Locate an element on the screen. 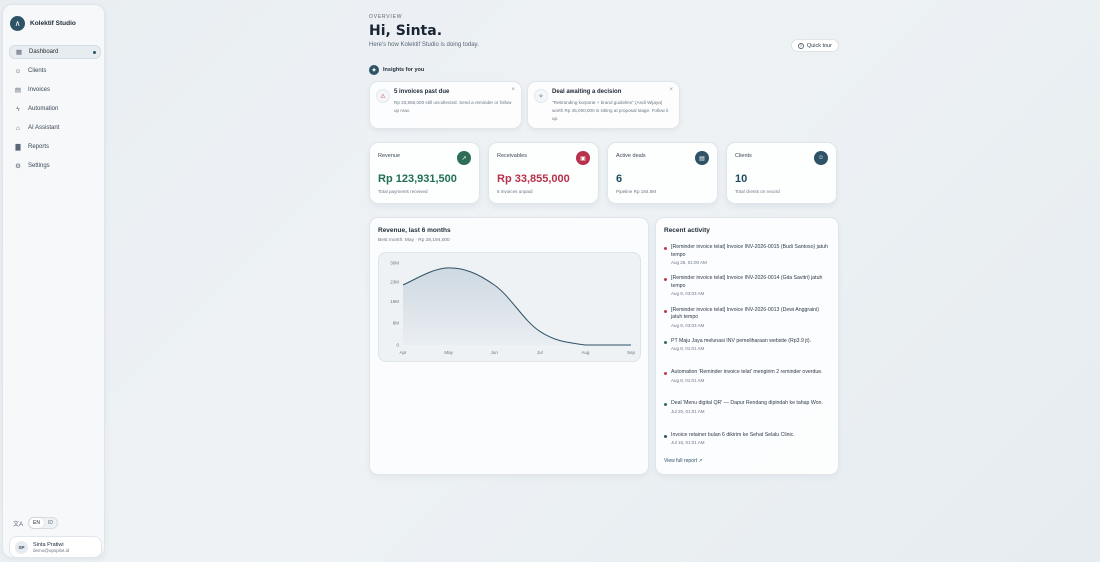 This screenshot has height=562, width=1100. x-tick-label: Jun is located at coordinates (495, 352).